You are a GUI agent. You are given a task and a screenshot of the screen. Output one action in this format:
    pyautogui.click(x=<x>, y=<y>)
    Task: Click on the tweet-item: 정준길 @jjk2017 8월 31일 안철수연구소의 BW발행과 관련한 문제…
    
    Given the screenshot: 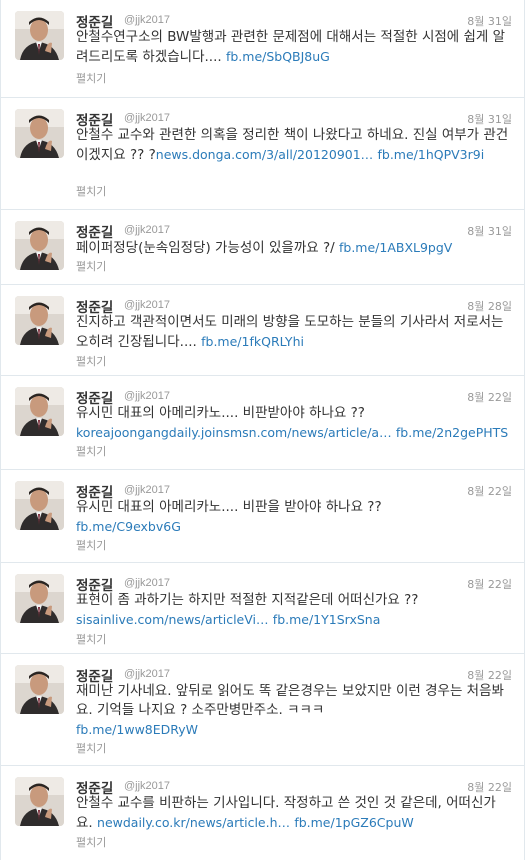 What is the action you would take?
    pyautogui.click(x=262, y=49)
    